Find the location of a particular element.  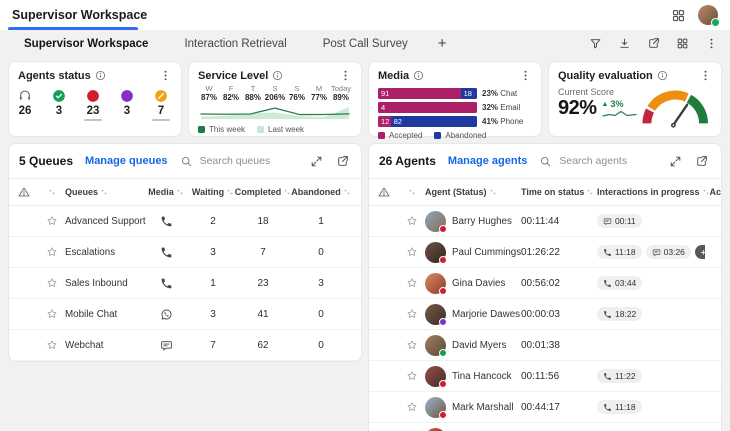

legend-accepted: Accepted is located at coordinates (400, 135).